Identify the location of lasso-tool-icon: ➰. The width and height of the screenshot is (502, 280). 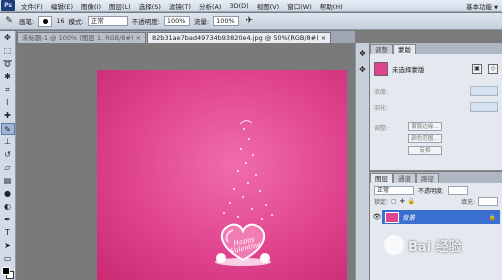
(8, 64).